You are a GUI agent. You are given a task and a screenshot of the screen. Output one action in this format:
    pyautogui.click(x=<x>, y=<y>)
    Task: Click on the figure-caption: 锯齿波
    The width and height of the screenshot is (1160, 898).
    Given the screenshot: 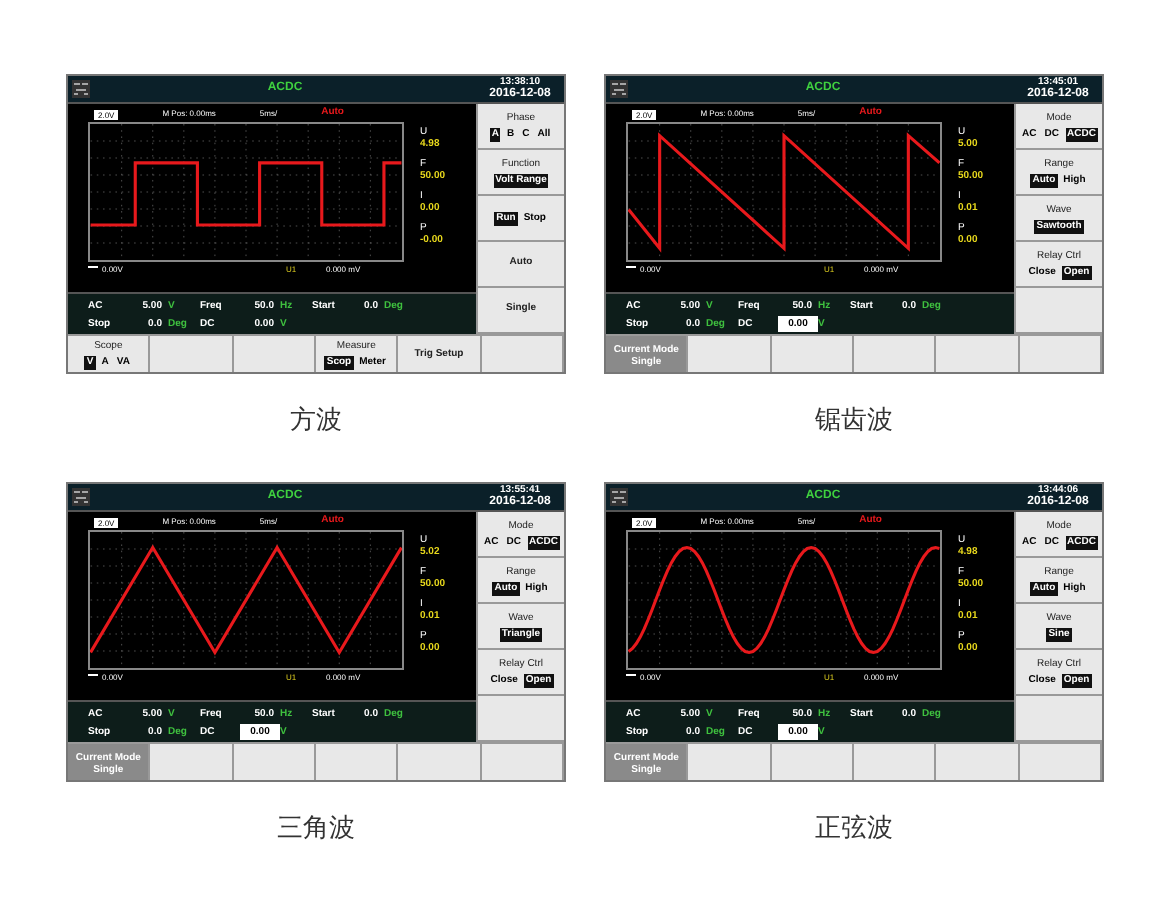 What is the action you would take?
    pyautogui.click(x=854, y=422)
    